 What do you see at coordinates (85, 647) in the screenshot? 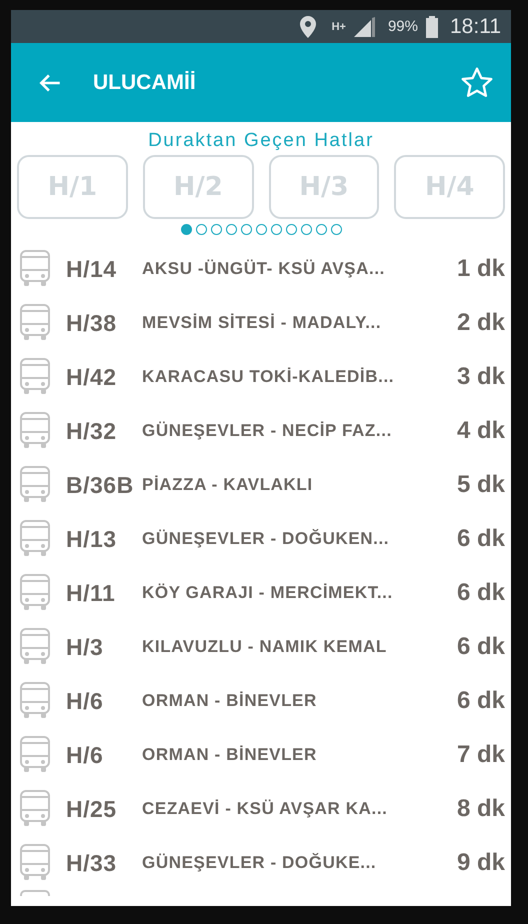
I see `line-code: H/3` at bounding box center [85, 647].